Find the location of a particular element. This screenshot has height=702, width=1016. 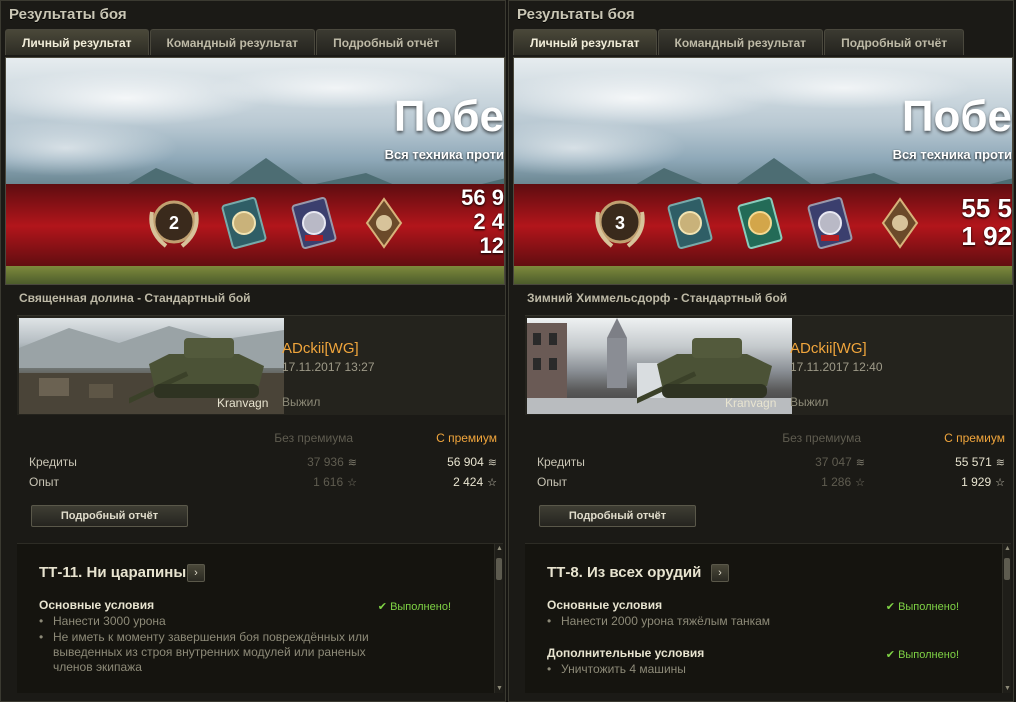

banner-xp-value: 2 4 is located at coordinates (488, 221).